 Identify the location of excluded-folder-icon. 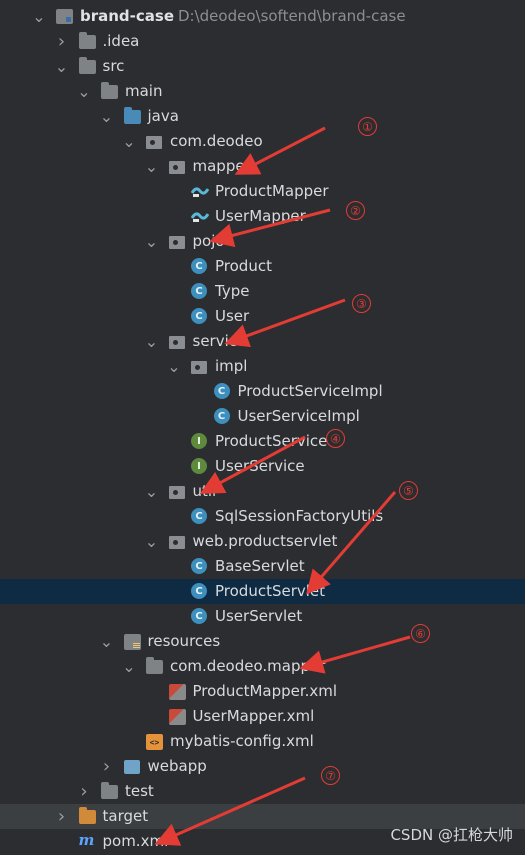
(87, 815).